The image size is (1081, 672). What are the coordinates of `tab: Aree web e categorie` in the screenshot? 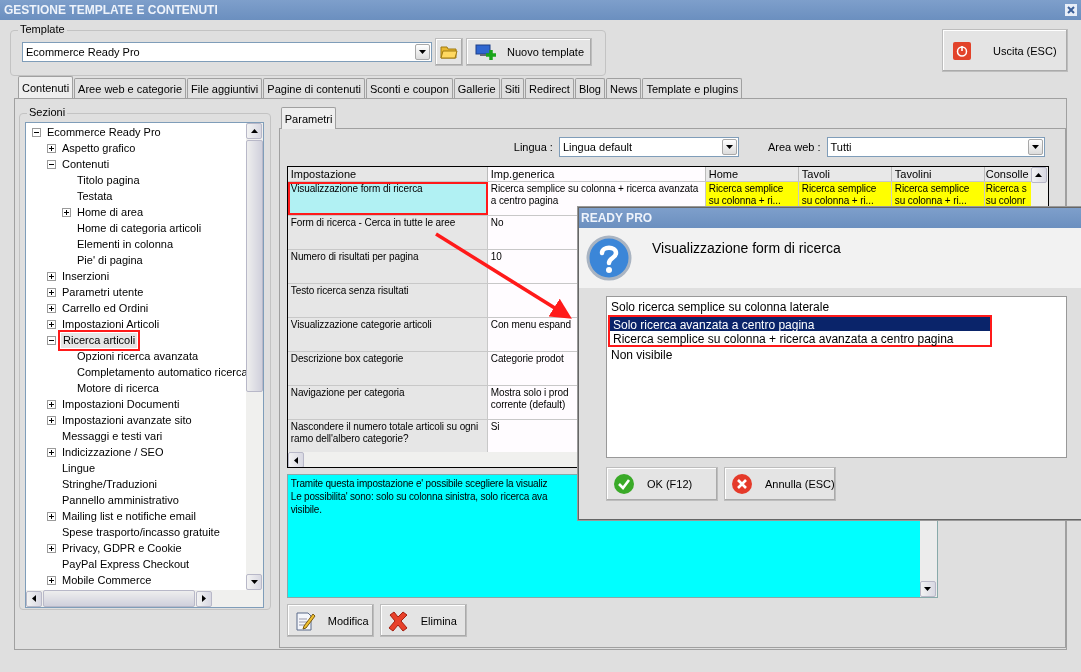 It's located at (130, 88).